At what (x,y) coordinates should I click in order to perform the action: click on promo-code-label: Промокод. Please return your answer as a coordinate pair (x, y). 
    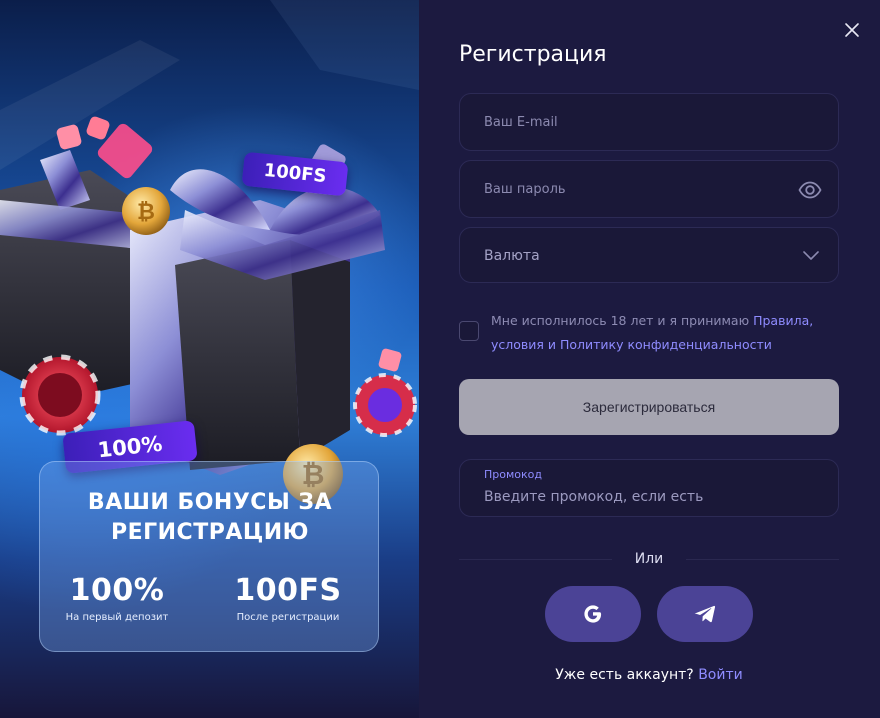
    Looking at the image, I should click on (513, 474).